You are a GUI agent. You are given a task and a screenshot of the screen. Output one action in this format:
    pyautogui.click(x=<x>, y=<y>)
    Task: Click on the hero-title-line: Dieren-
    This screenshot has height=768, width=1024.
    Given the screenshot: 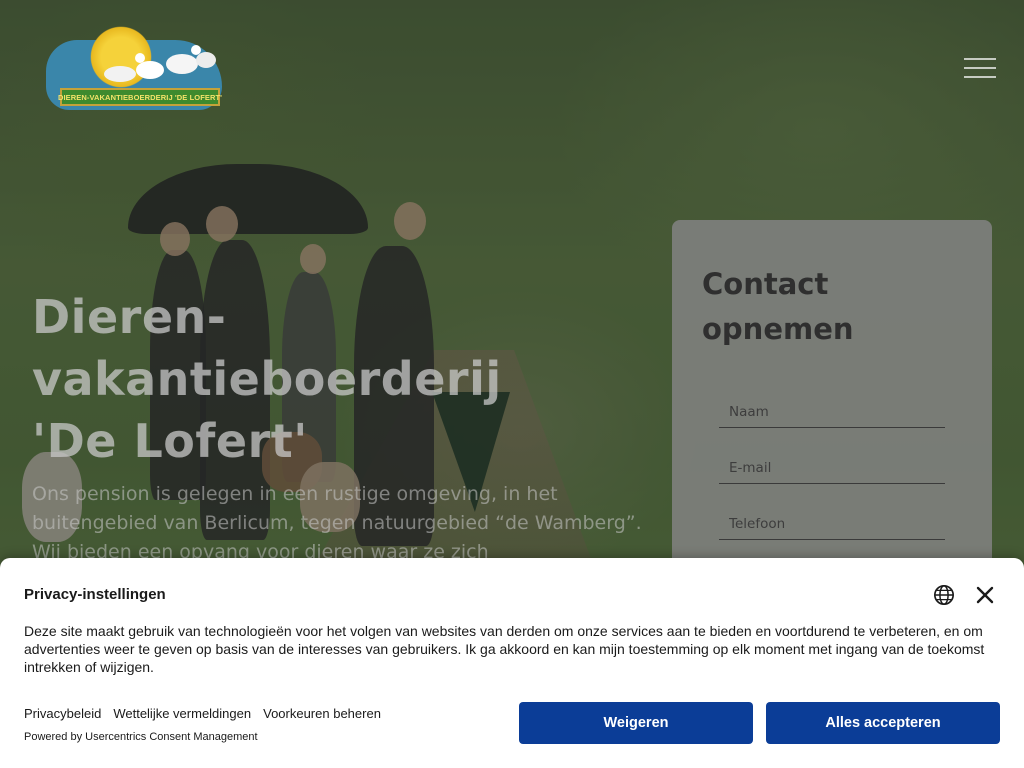 What is the action you would take?
    pyautogui.click(x=129, y=317)
    